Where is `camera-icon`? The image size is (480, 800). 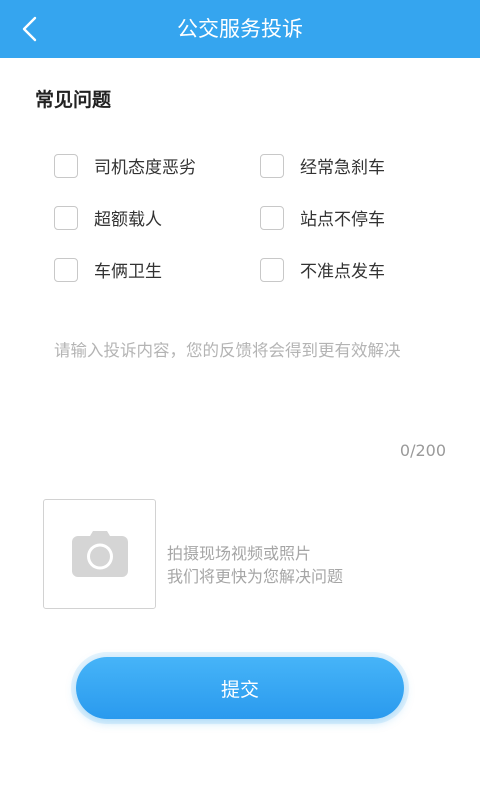 camera-icon is located at coordinates (99, 554).